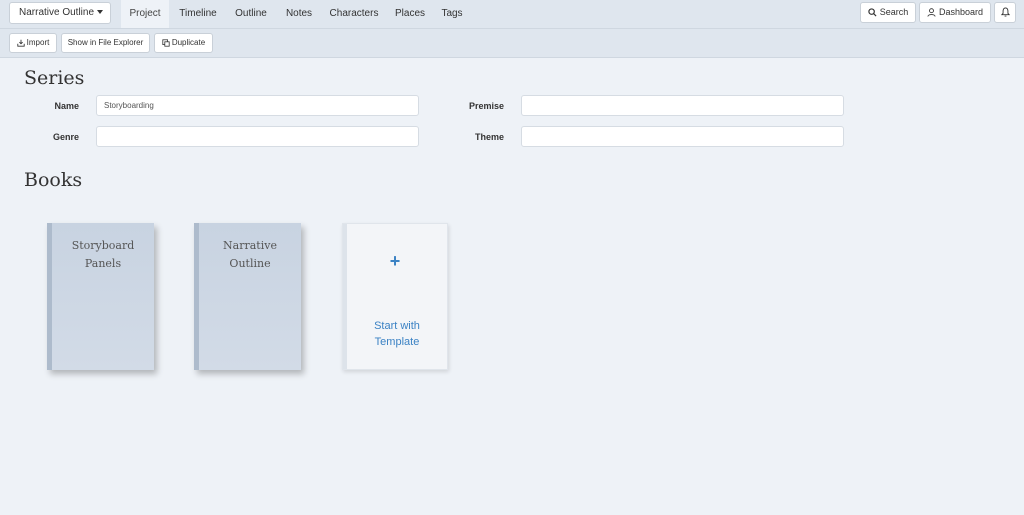 The height and width of the screenshot is (515, 1024). Describe the element at coordinates (145, 14) in the screenshot. I see `tab-project: Project` at that location.